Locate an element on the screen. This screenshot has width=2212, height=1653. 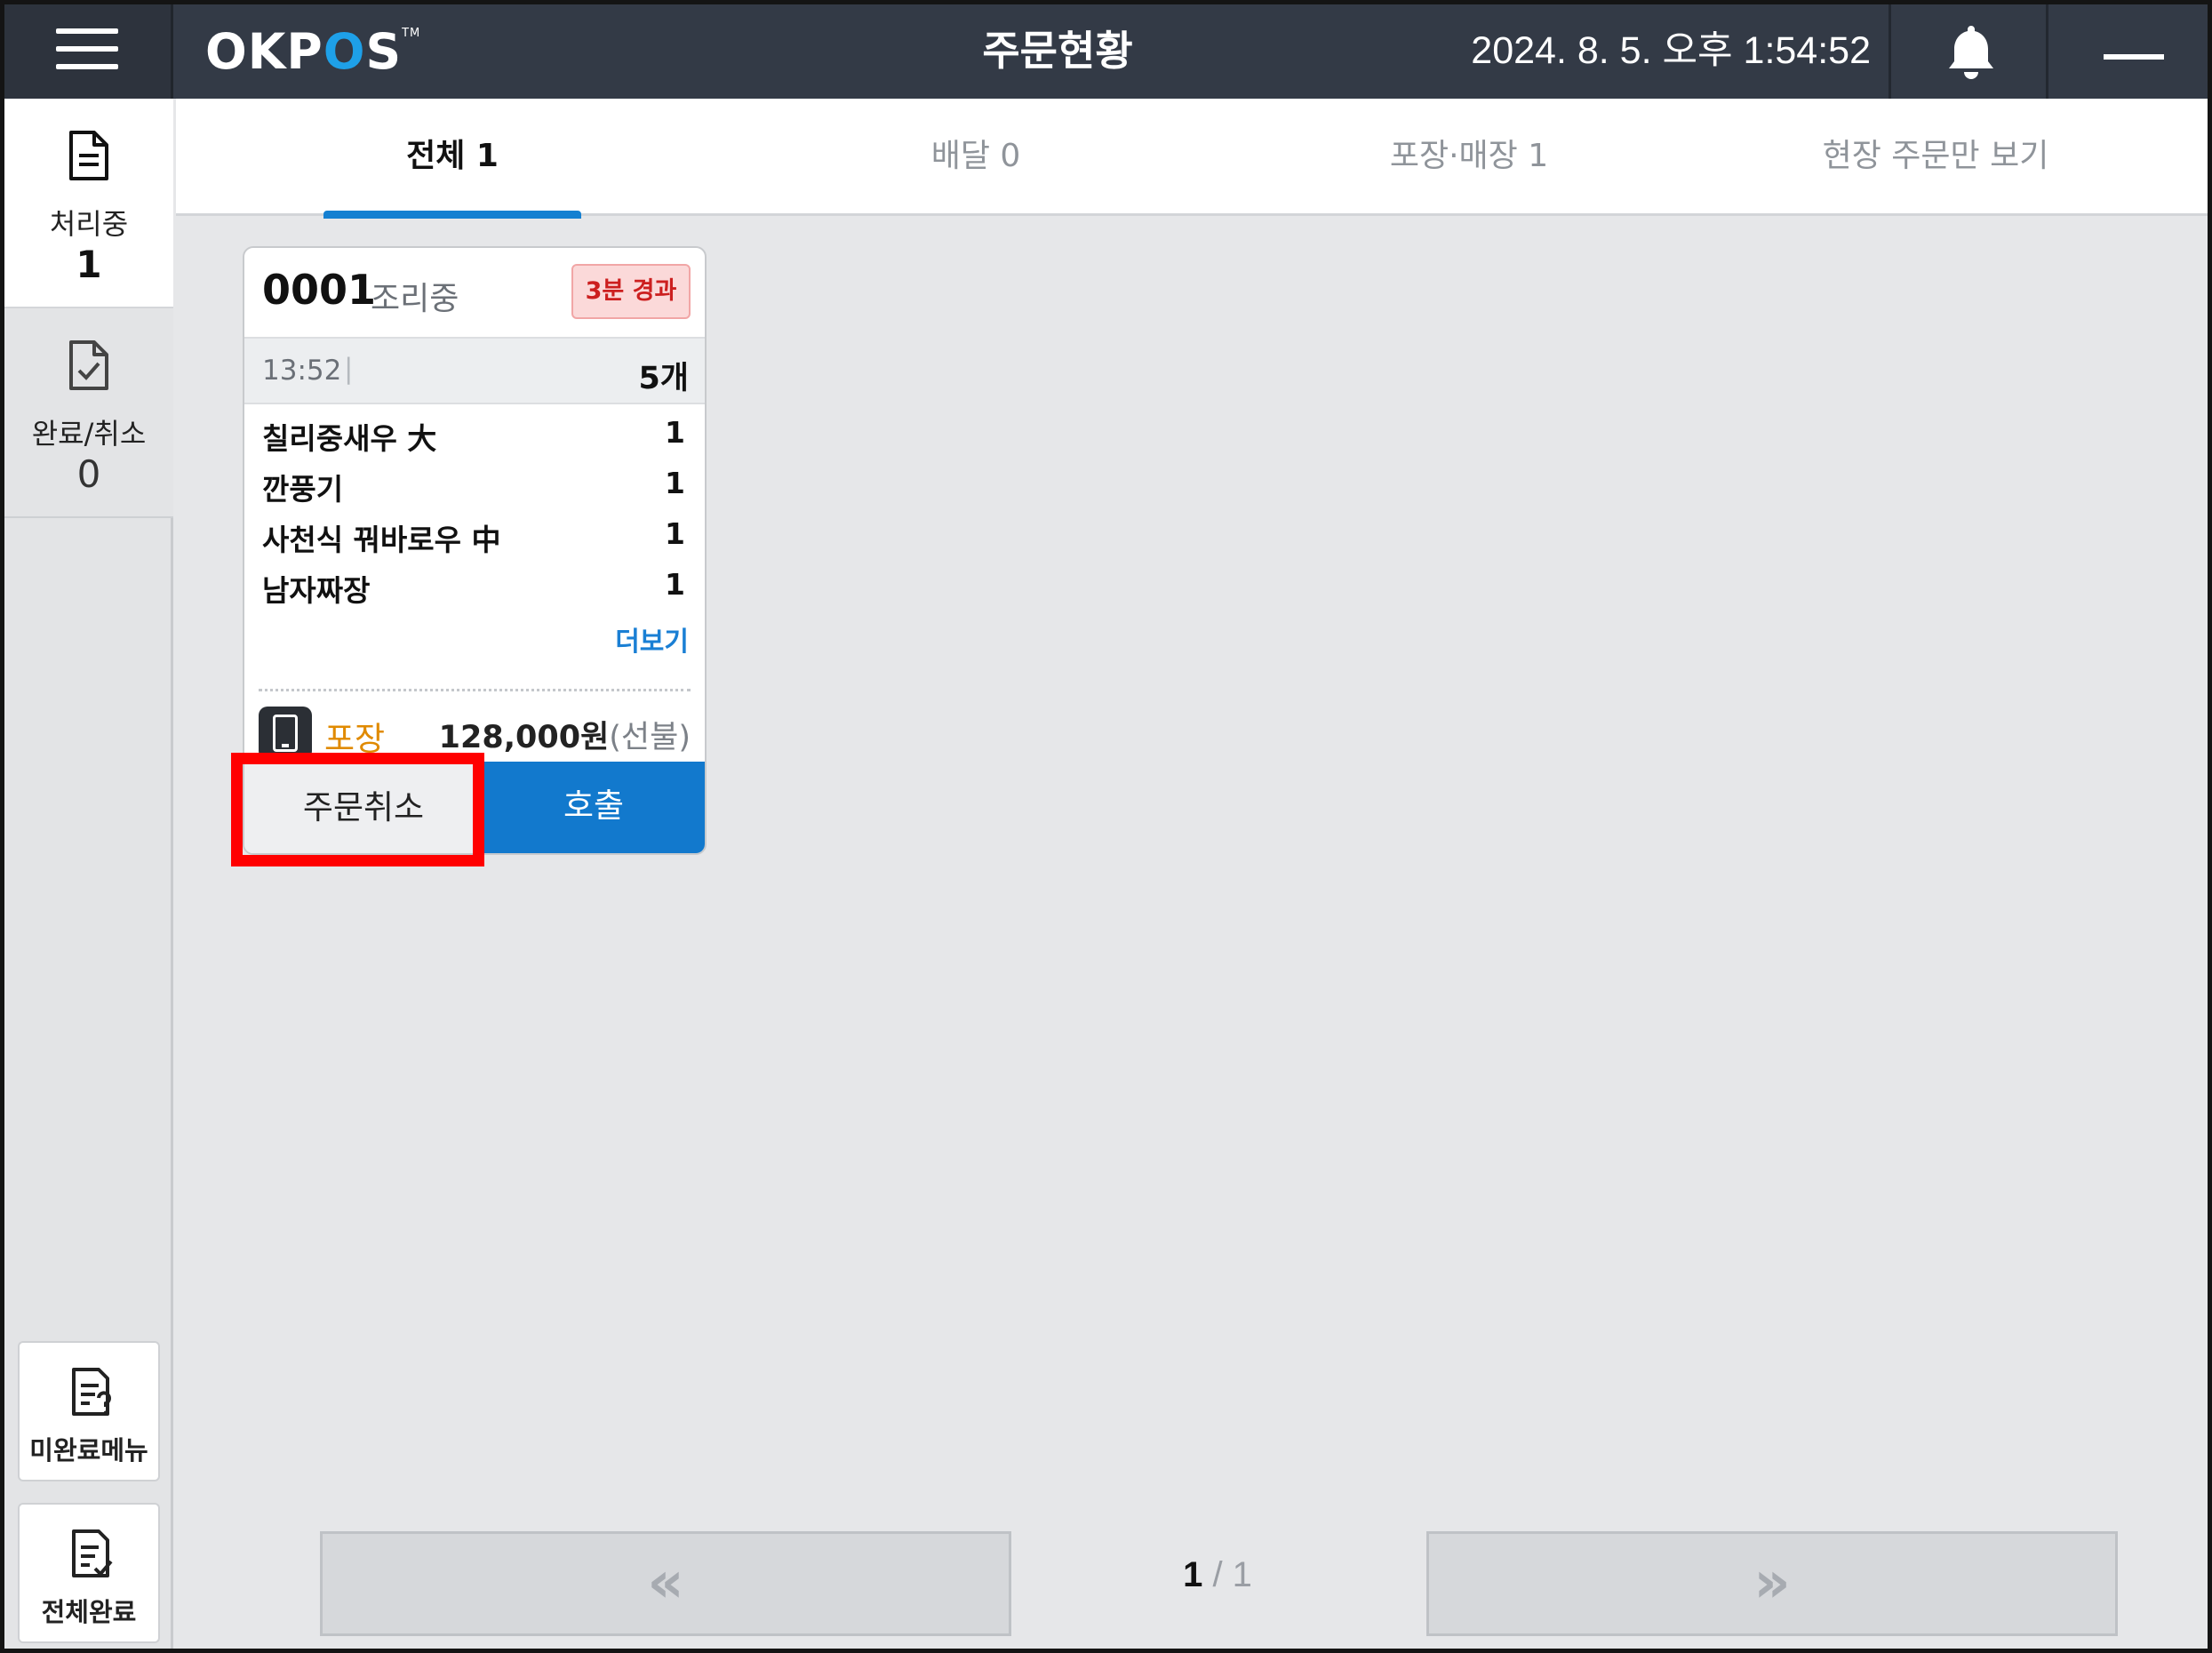
order-card-header: 0001 조리중 3분 경과 is located at coordinates (474, 292).